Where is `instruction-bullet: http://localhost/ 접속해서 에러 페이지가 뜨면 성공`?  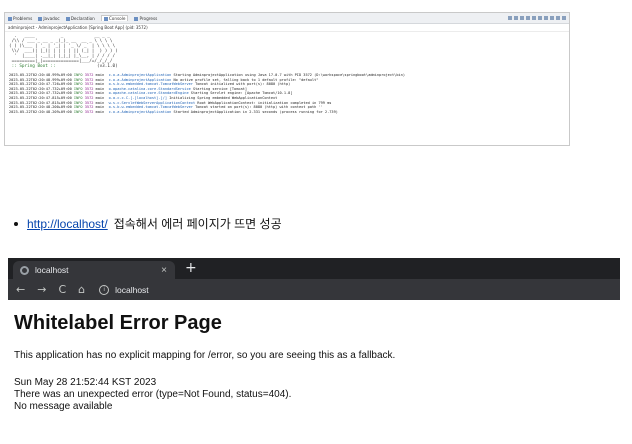 instruction-bullet: http://localhost/ 접속해서 에러 페이지가 뜨면 성공 is located at coordinates (148, 223).